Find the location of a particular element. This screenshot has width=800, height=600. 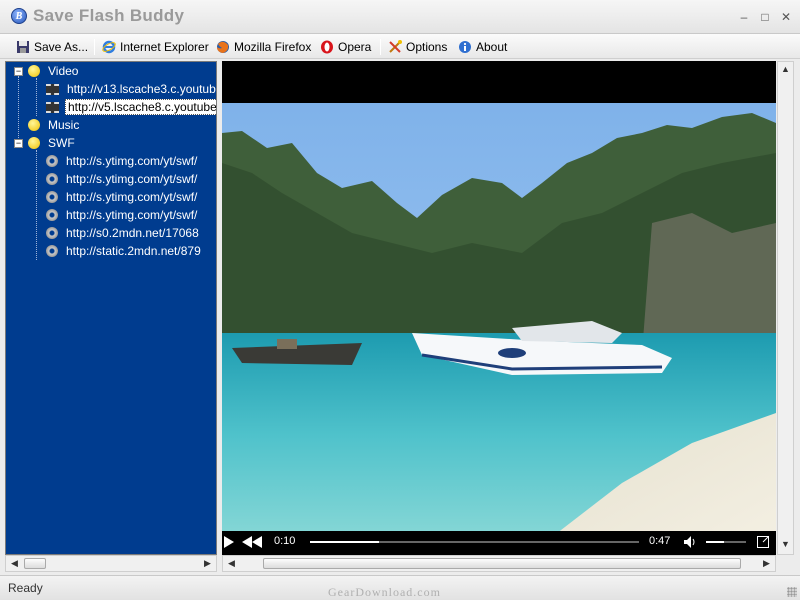

seek-progress is located at coordinates (345, 542).